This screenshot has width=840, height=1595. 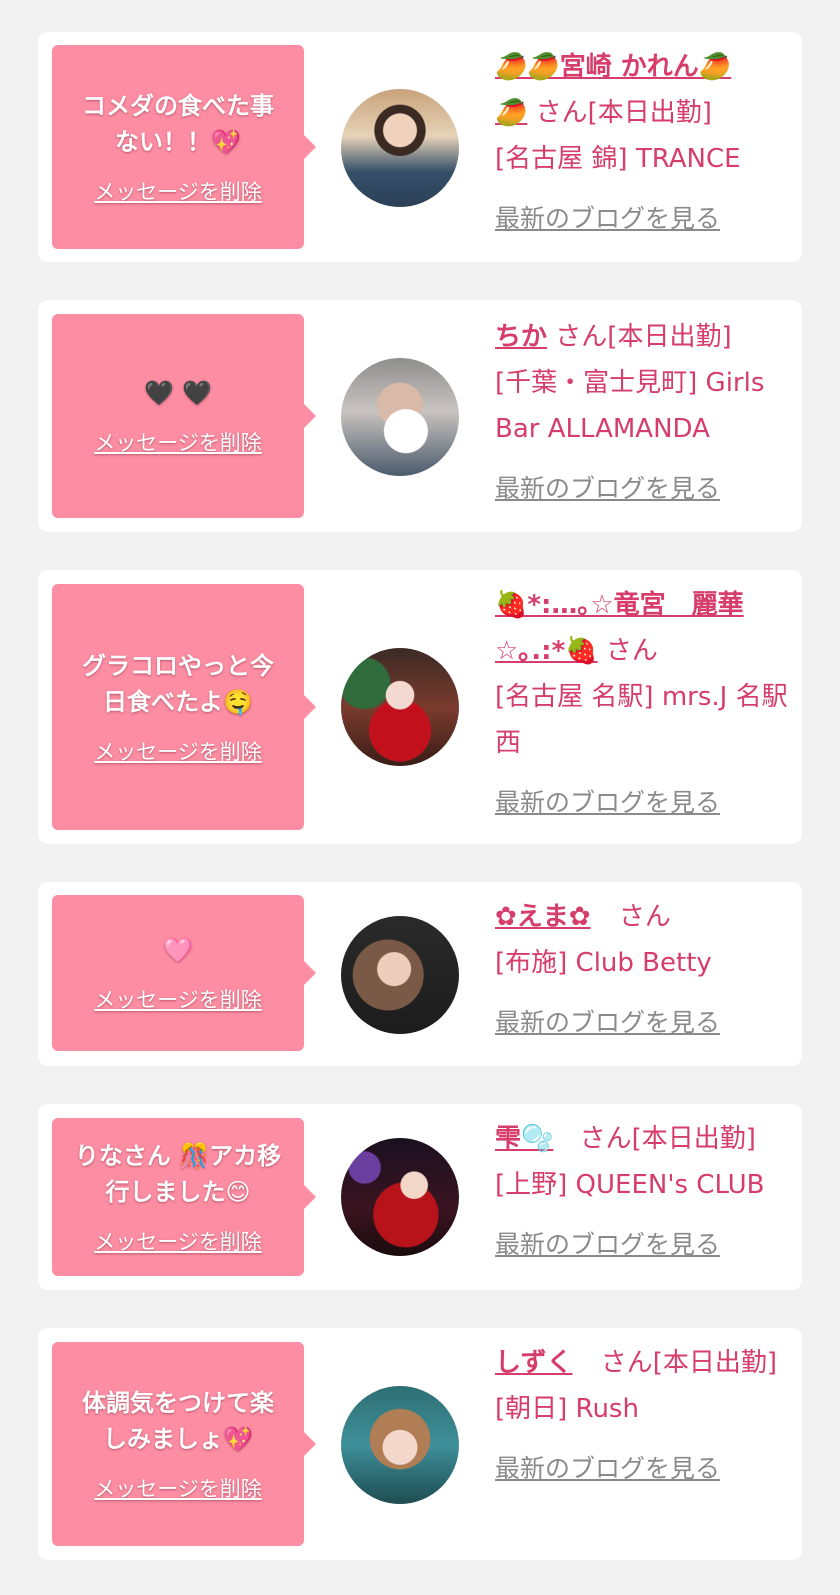 What do you see at coordinates (630, 406) in the screenshot?
I see `store-name: [千葉・富士見町] Girls Bar ALLAMANDA` at bounding box center [630, 406].